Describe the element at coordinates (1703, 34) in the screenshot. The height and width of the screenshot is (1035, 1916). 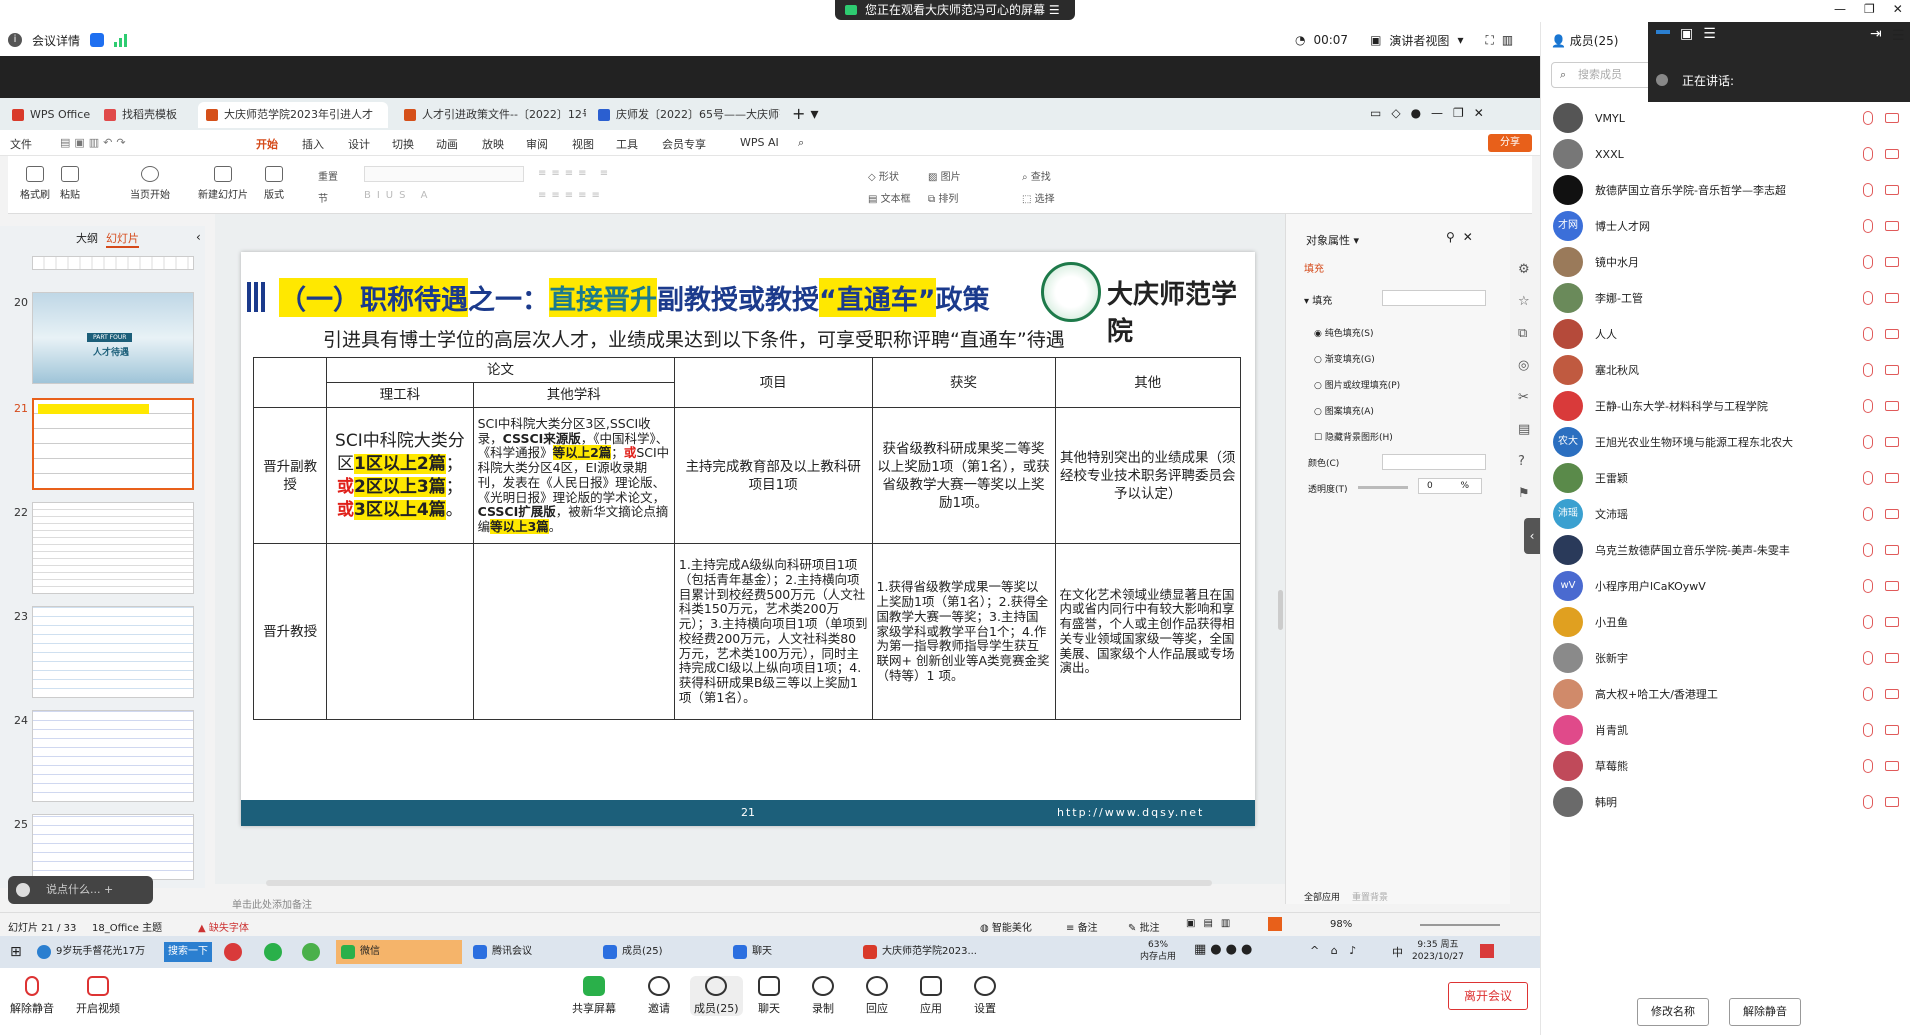
I see `speaker-layout-icons: ▣☰` at that location.